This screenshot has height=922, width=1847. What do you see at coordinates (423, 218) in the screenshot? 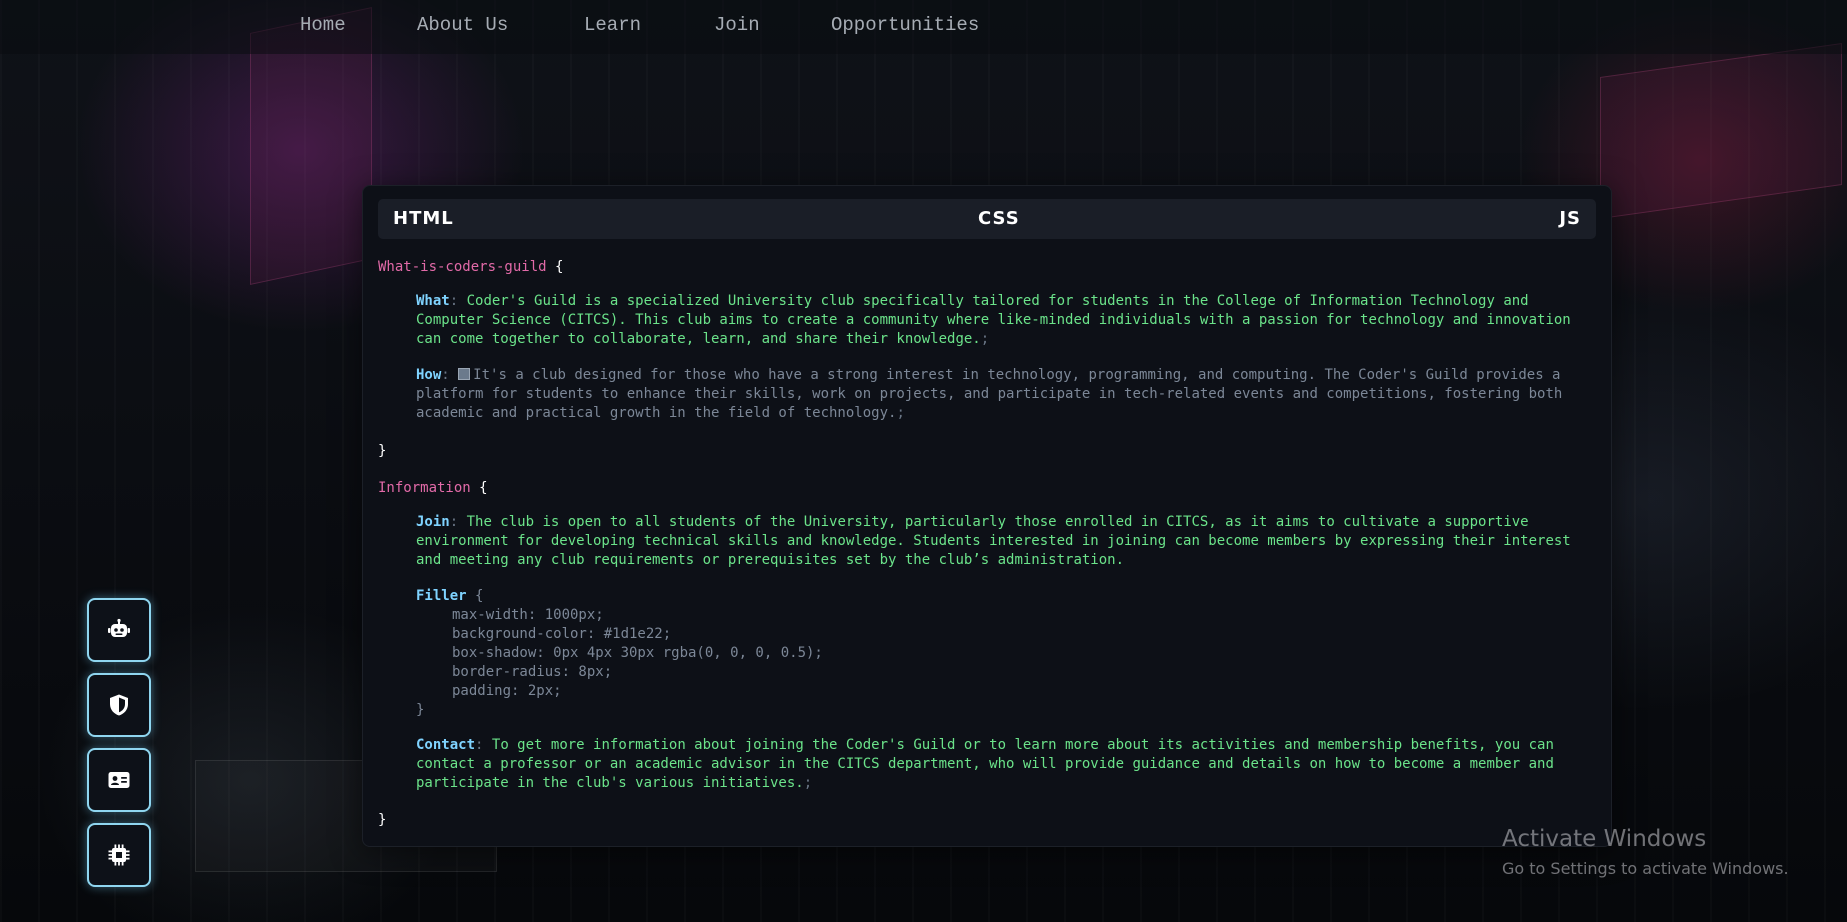
I see `tab-html: HTML` at bounding box center [423, 218].